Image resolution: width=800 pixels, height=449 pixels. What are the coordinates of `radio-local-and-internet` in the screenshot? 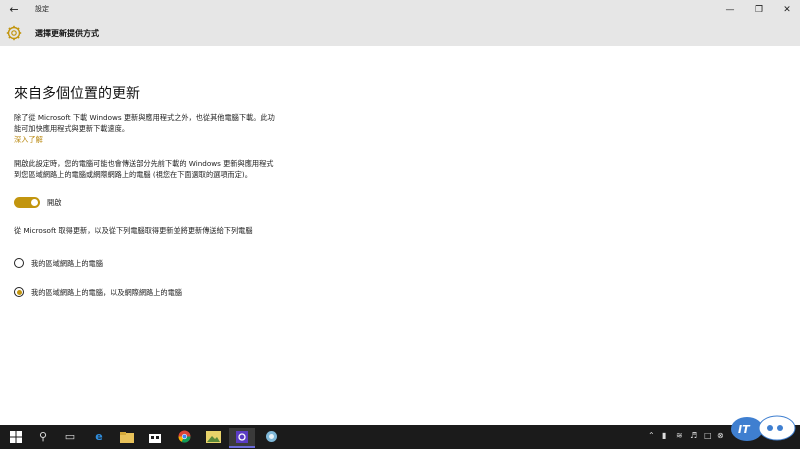 It's located at (19, 292).